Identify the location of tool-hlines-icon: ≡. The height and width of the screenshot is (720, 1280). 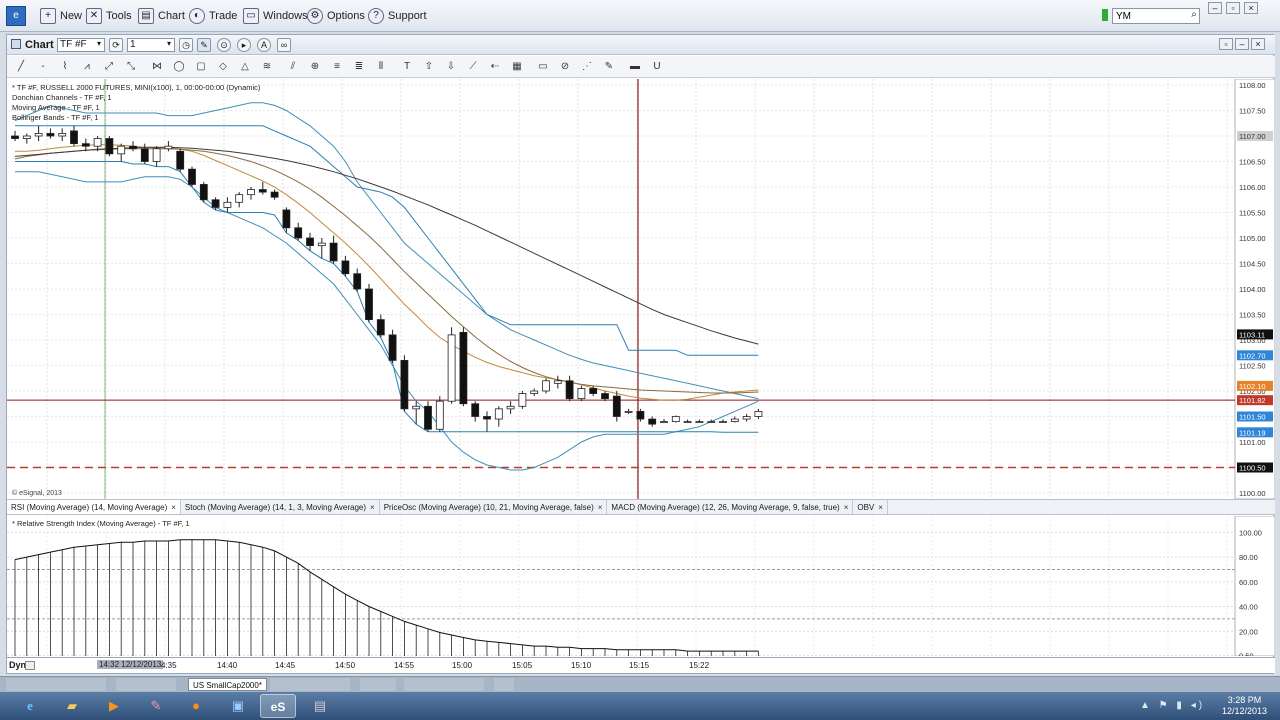
(337, 67).